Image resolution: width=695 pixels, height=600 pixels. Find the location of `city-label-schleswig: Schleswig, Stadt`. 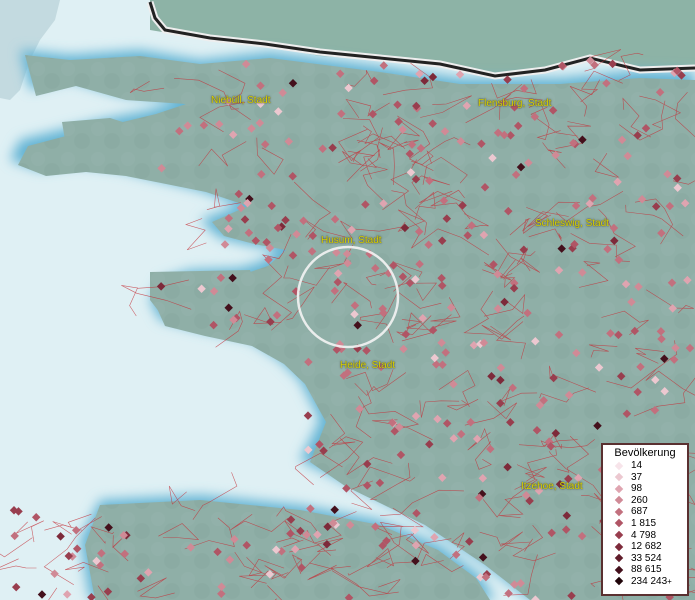

city-label-schleswig: Schleswig, Stadt is located at coordinates (572, 223).